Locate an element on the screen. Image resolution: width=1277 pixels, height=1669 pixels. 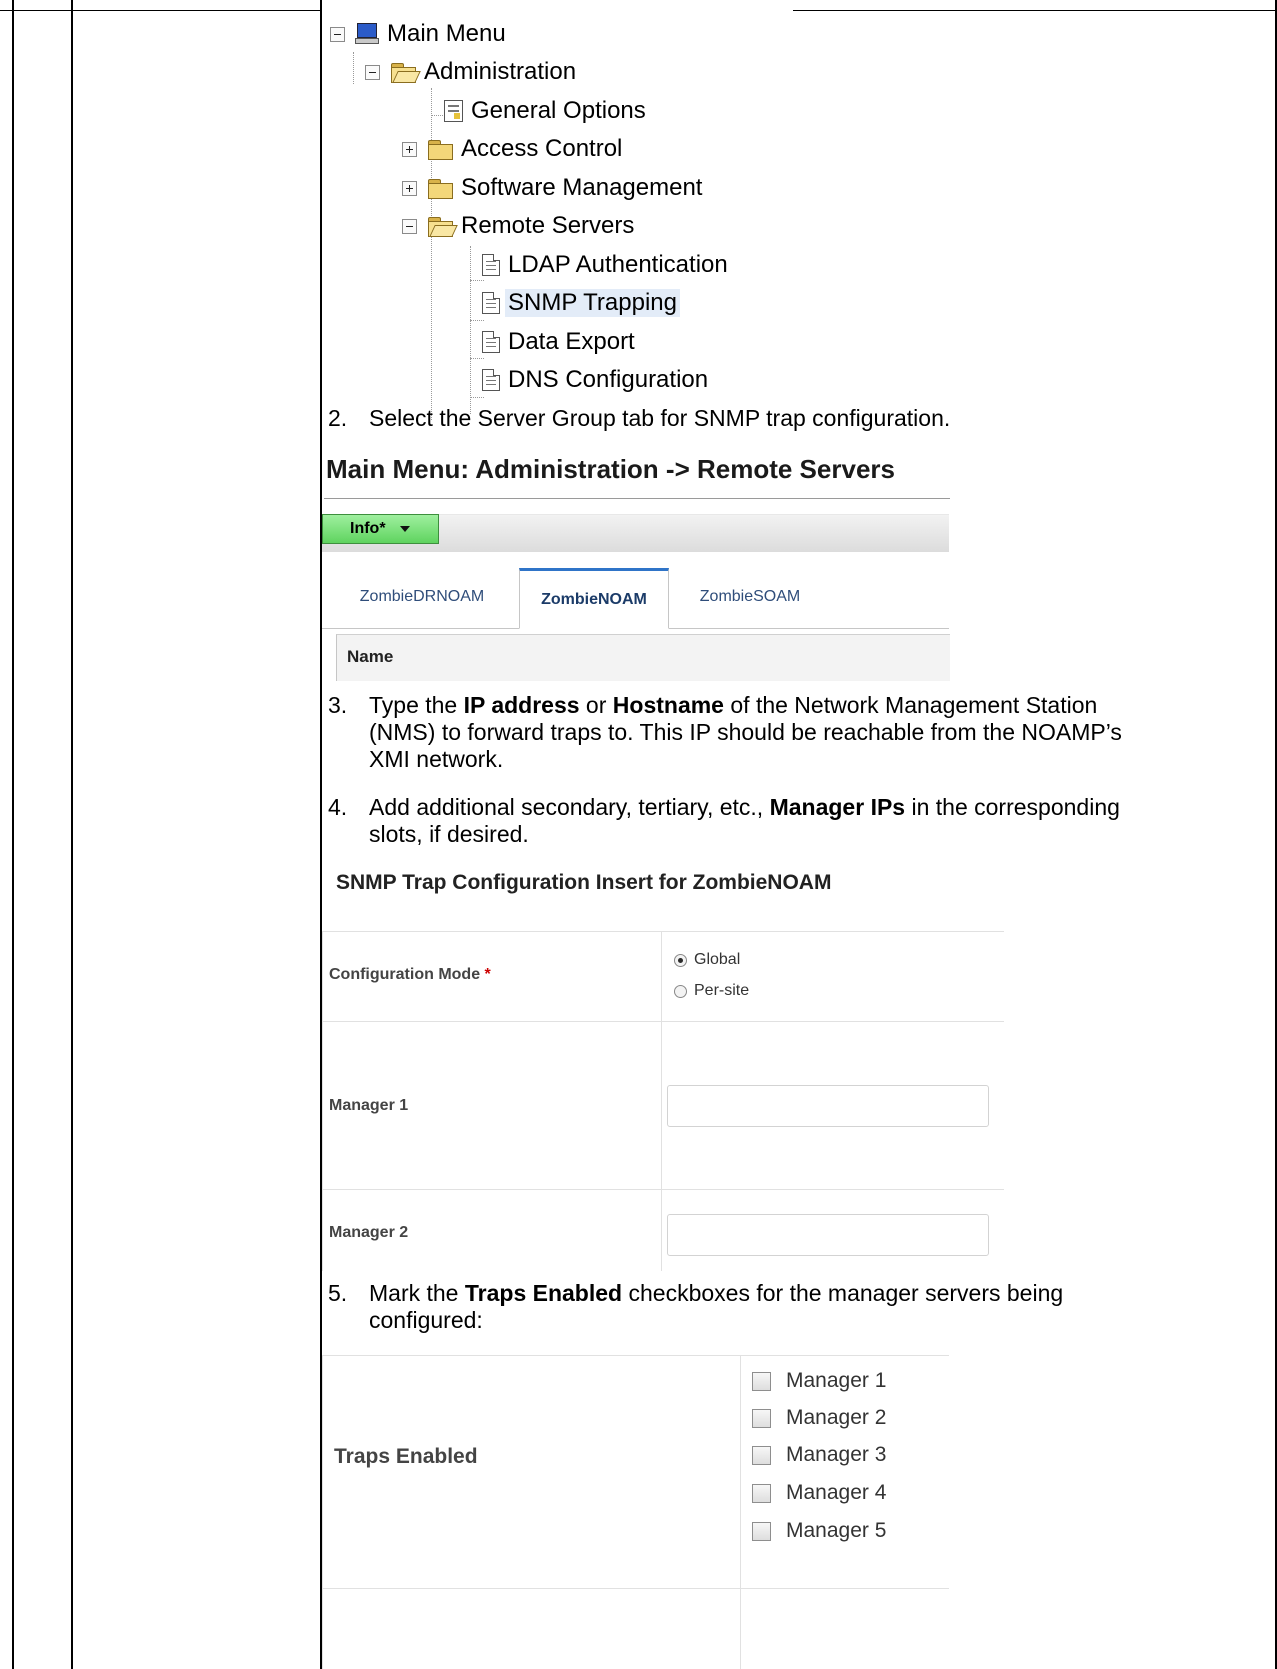
checkbox-manager-5: Manager 5 is located at coordinates (819, 1531).